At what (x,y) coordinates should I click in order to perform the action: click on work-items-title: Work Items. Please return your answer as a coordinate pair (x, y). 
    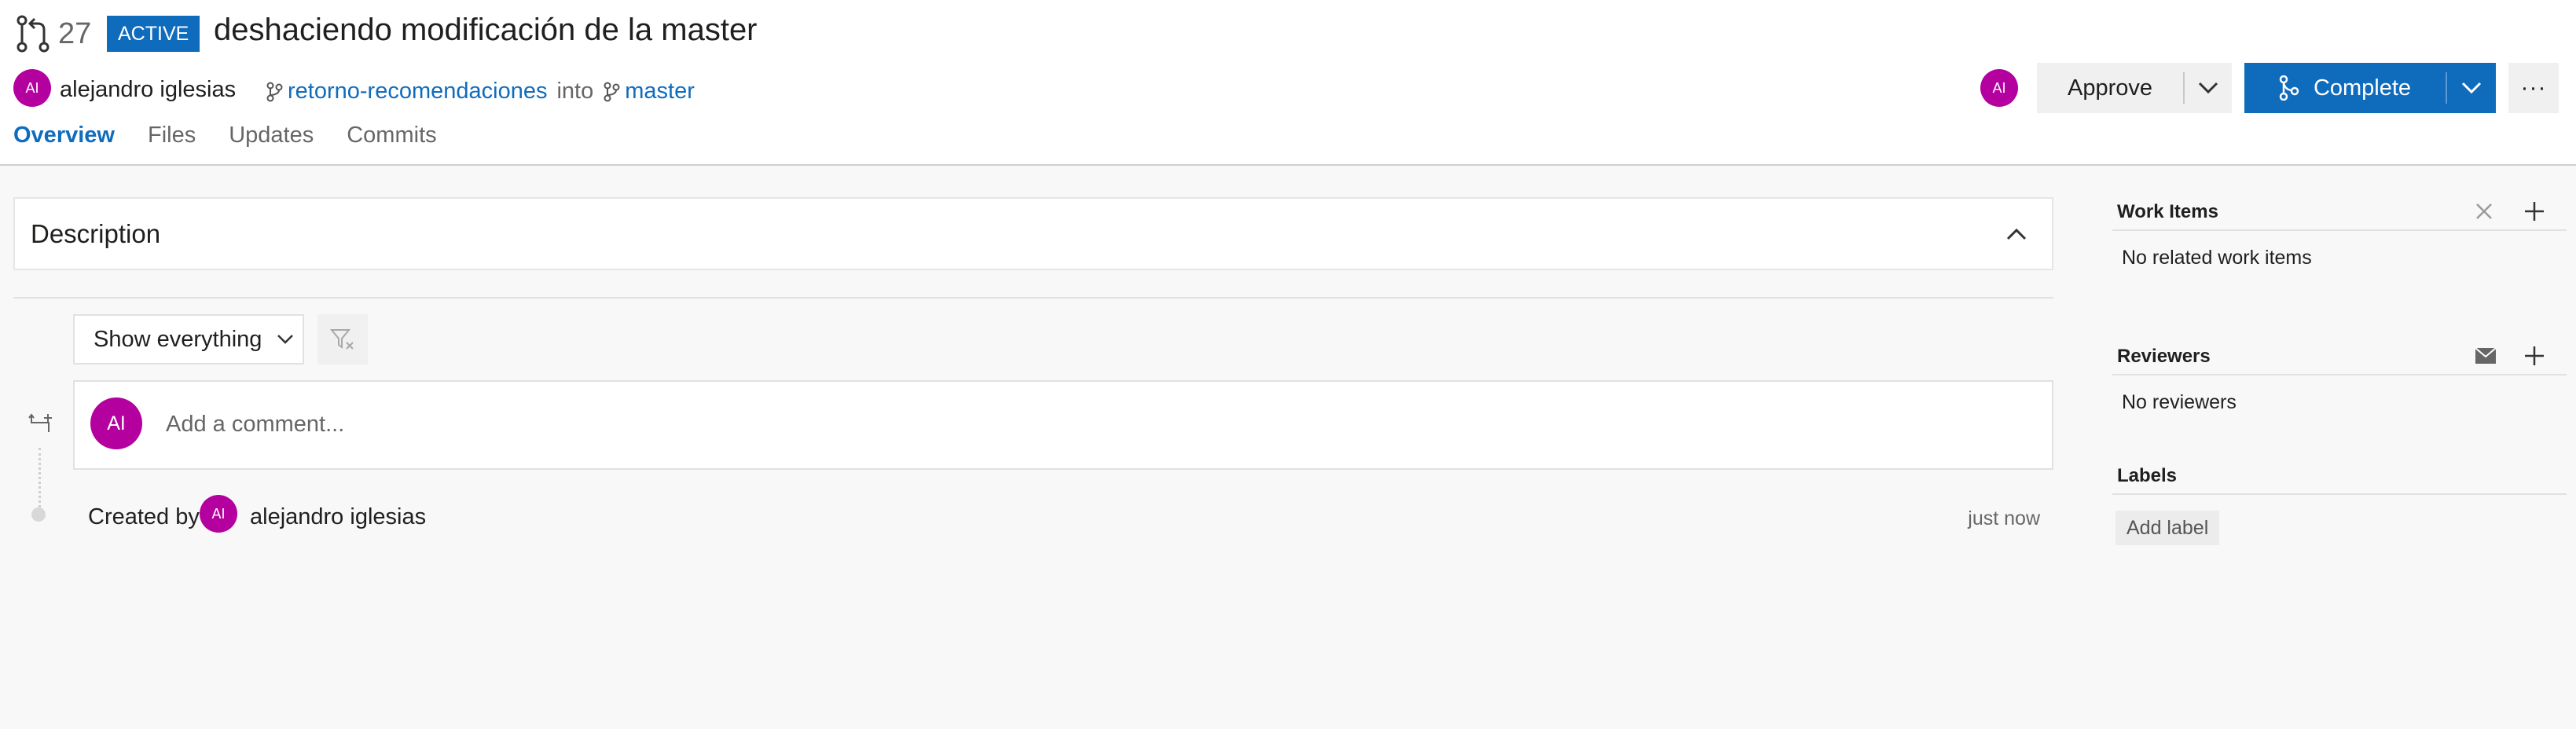
    Looking at the image, I should click on (2167, 211).